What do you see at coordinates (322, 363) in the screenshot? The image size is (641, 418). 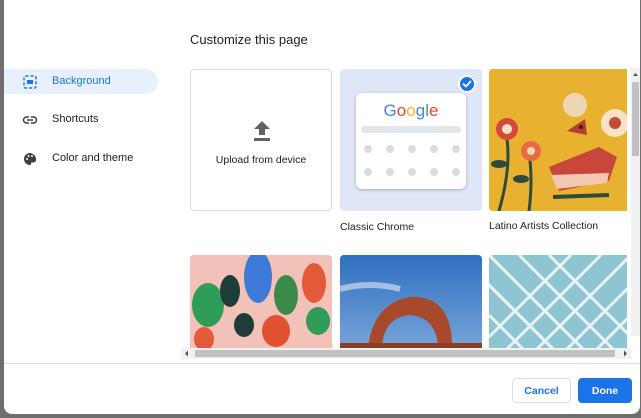 I see `footer-divider` at bounding box center [322, 363].